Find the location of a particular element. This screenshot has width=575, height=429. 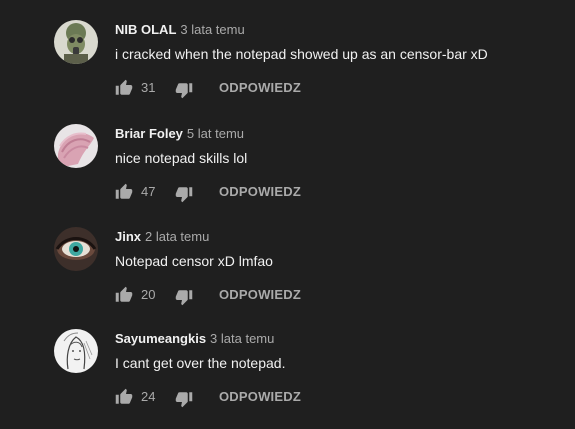

comment-actions: 47 ODPOWIEDZ is located at coordinates (265, 193).